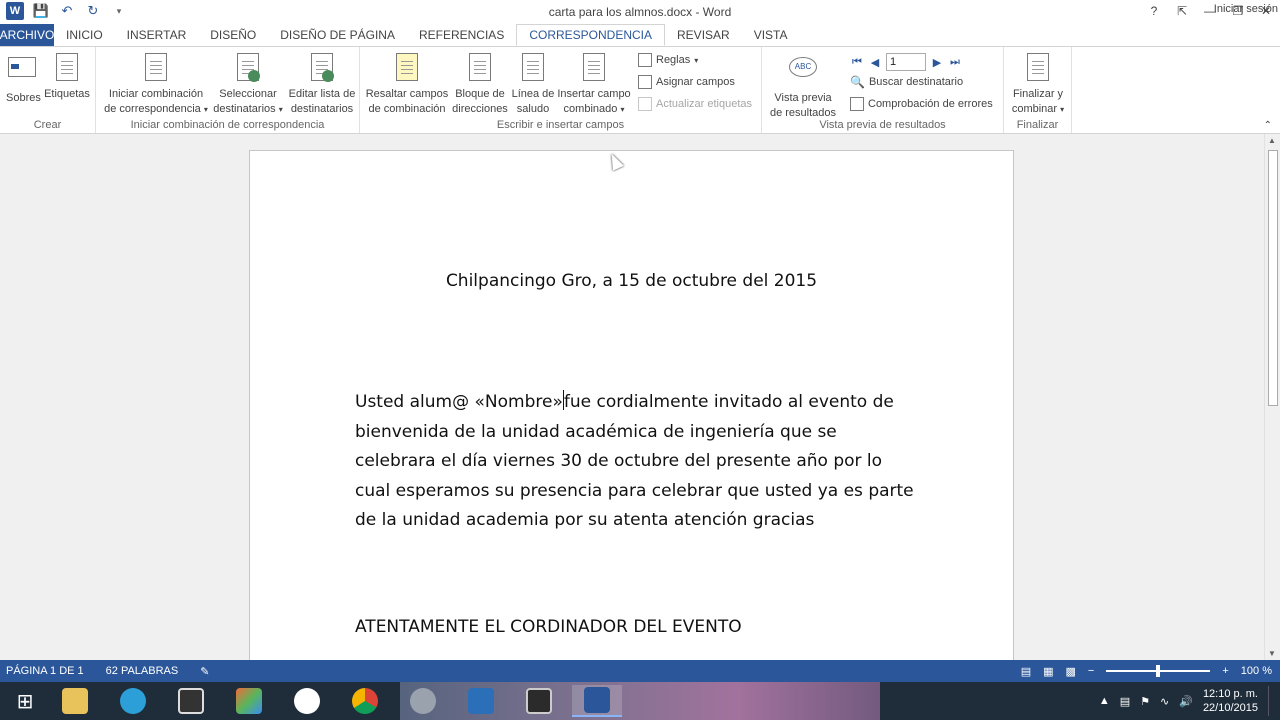 The width and height of the screenshot is (1280, 720). Describe the element at coordinates (307, 701) in the screenshot. I see `taskbar-hp` at that location.